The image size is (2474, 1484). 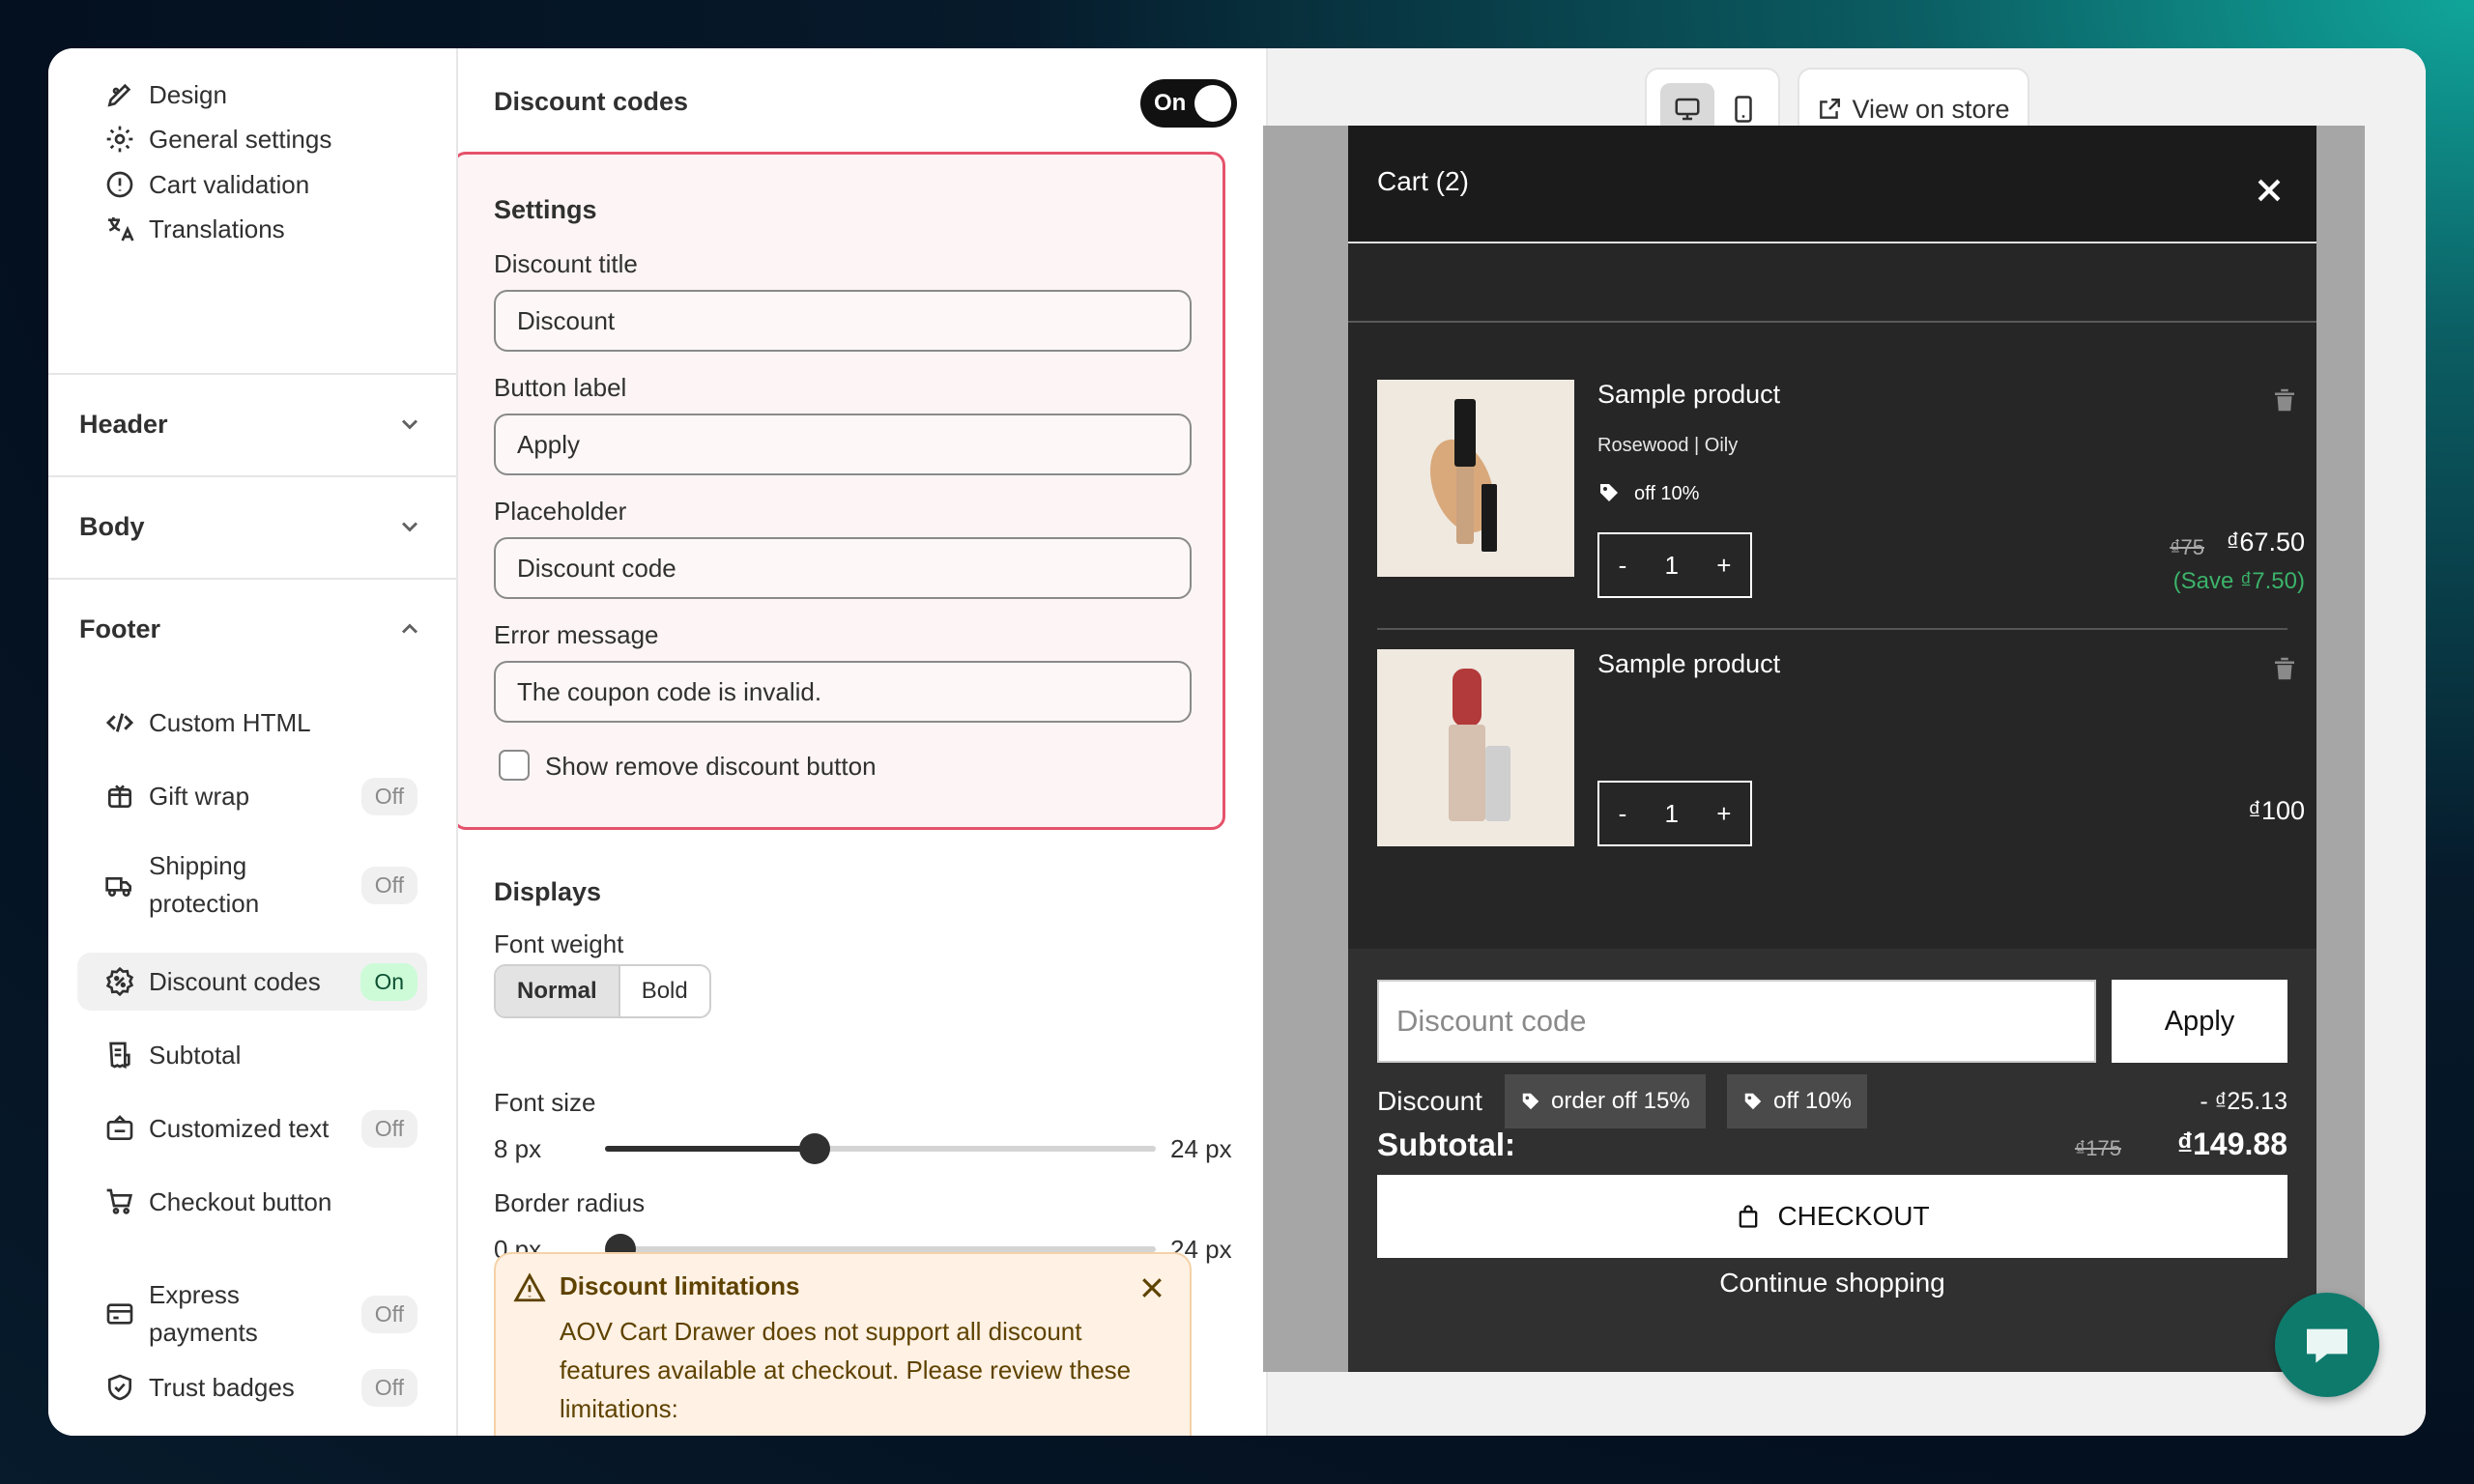 What do you see at coordinates (120, 1055) in the screenshot?
I see `receipt-icon` at bounding box center [120, 1055].